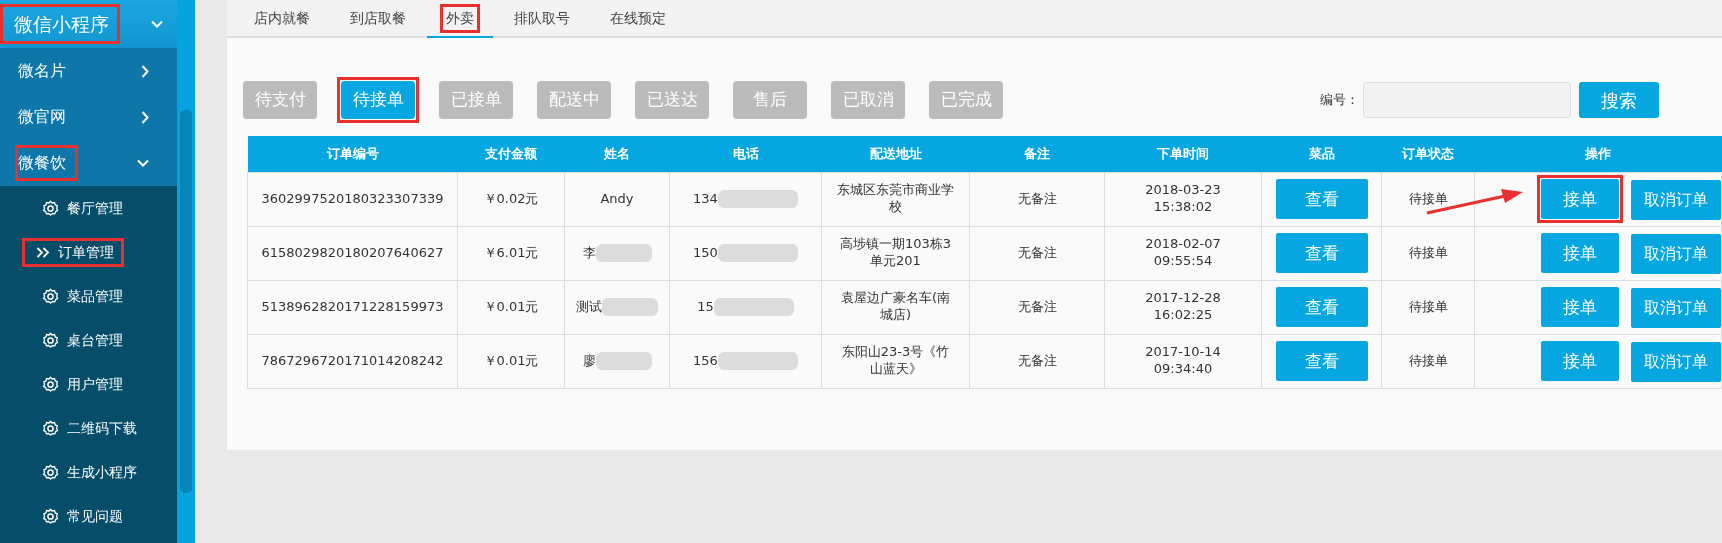 The height and width of the screenshot is (543, 1722). What do you see at coordinates (511, 253) in the screenshot?
I see `table-cell: ￥6.01元` at bounding box center [511, 253].